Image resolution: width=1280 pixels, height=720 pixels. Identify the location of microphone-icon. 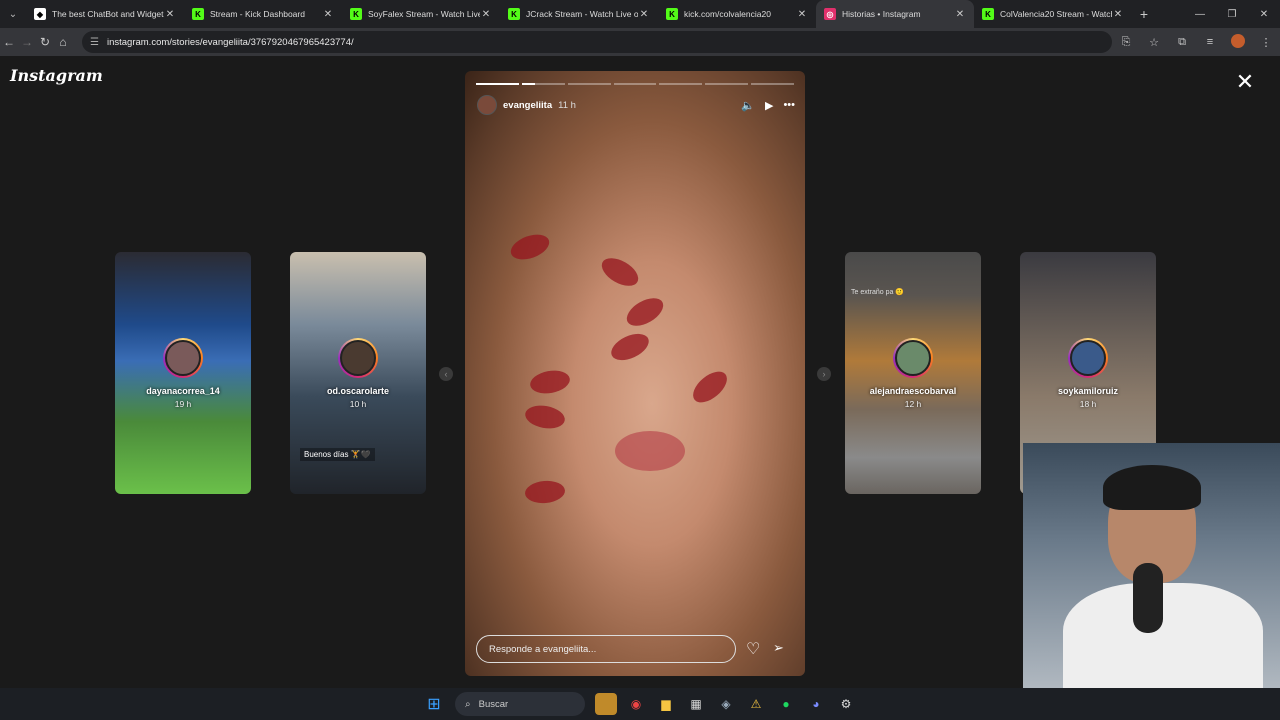
(1148, 598).